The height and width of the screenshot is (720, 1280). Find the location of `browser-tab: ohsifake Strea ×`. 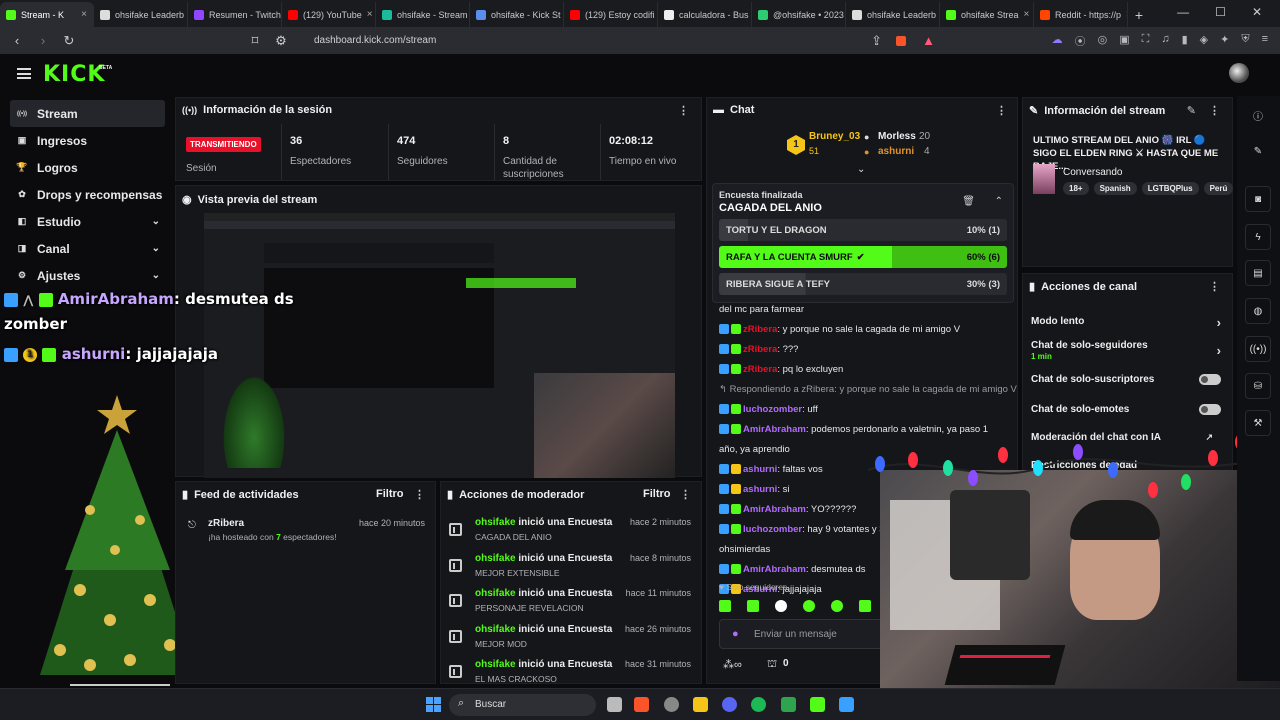

browser-tab: ohsifake Strea × is located at coordinates (987, 14).